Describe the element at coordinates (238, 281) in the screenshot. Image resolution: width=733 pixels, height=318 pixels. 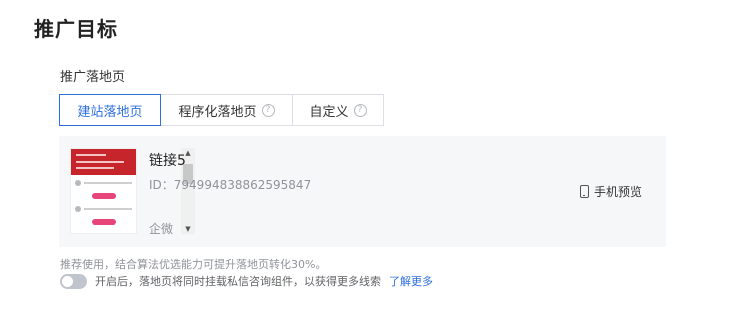
I see `toggle-description: 开启后，落地页将同时挂载私信咨询组件，以获得更多线索` at that location.